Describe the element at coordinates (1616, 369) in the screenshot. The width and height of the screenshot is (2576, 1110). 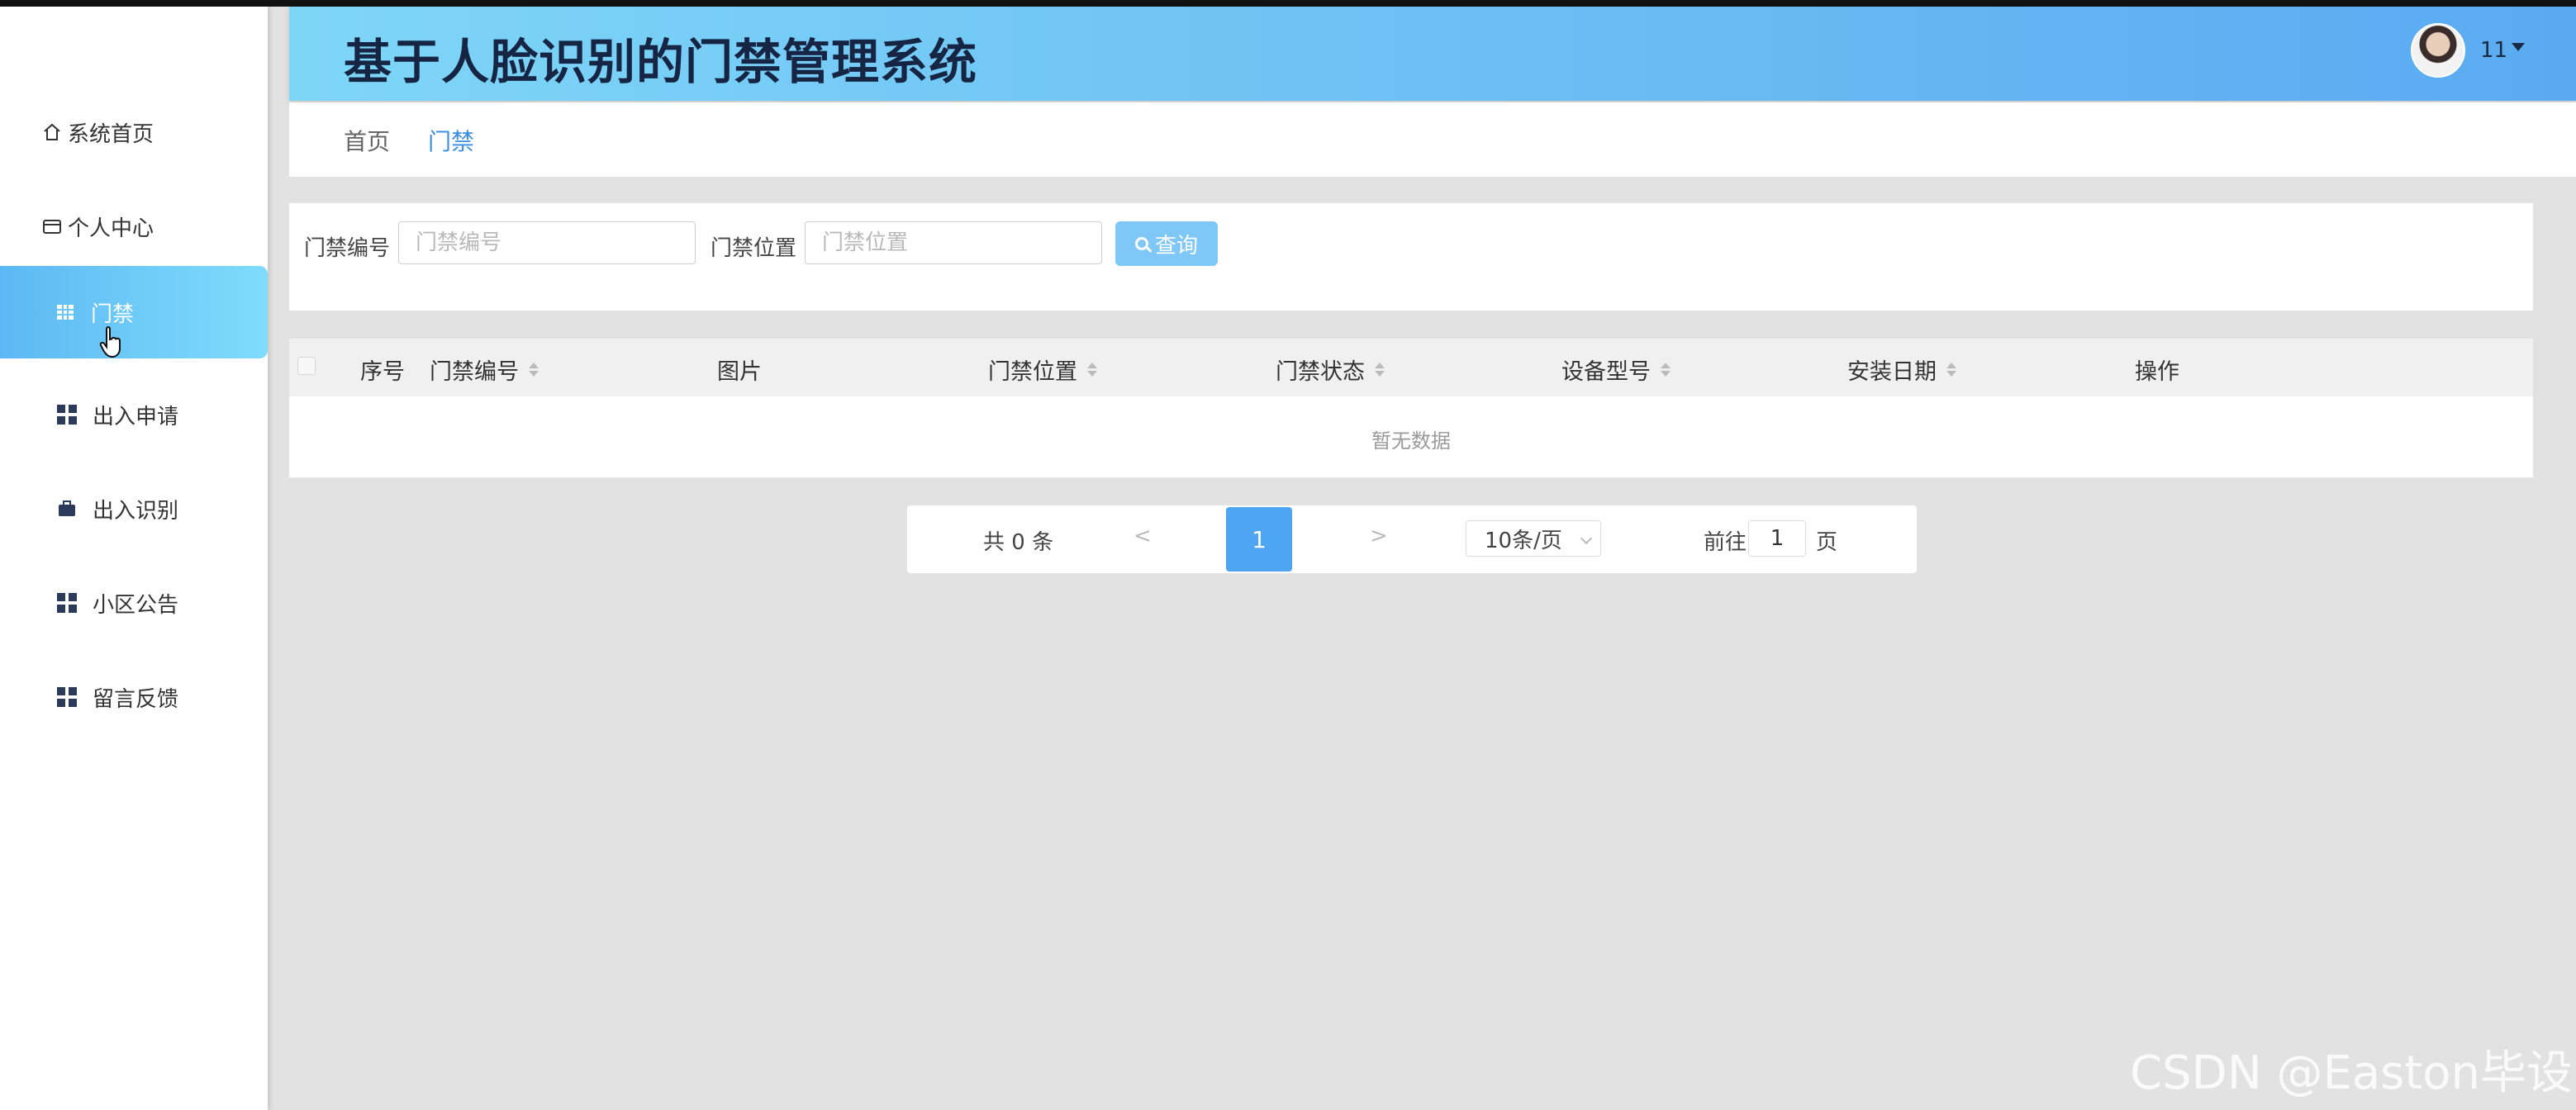
I see `column-header: 设备型号` at that location.